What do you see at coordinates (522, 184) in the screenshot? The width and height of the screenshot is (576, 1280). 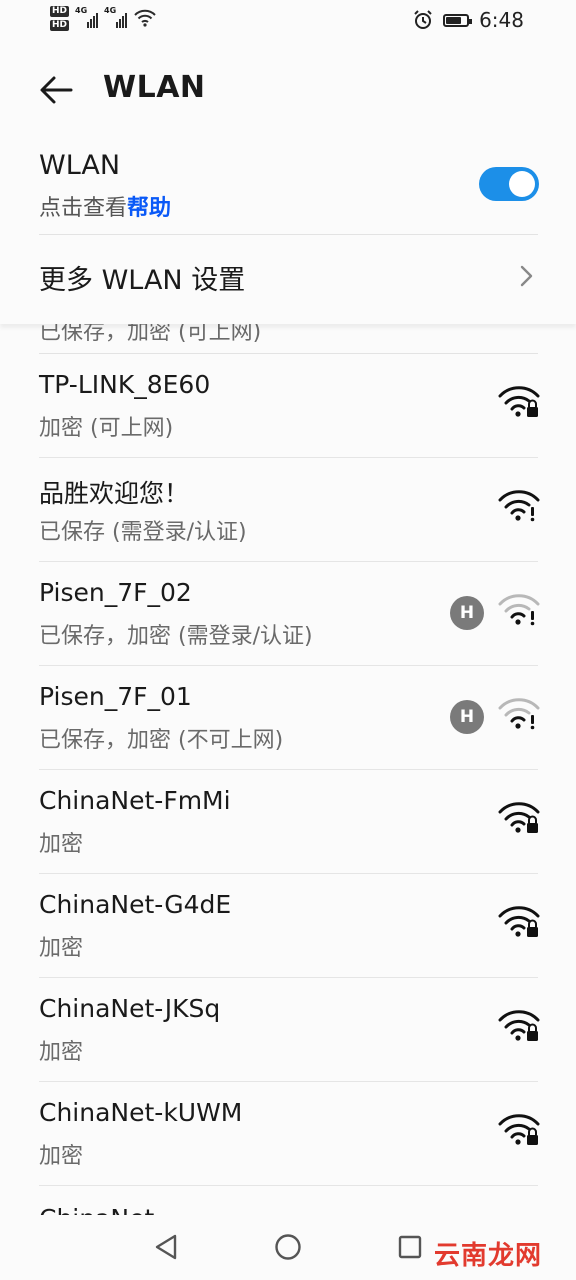 I see `toggle-knob` at bounding box center [522, 184].